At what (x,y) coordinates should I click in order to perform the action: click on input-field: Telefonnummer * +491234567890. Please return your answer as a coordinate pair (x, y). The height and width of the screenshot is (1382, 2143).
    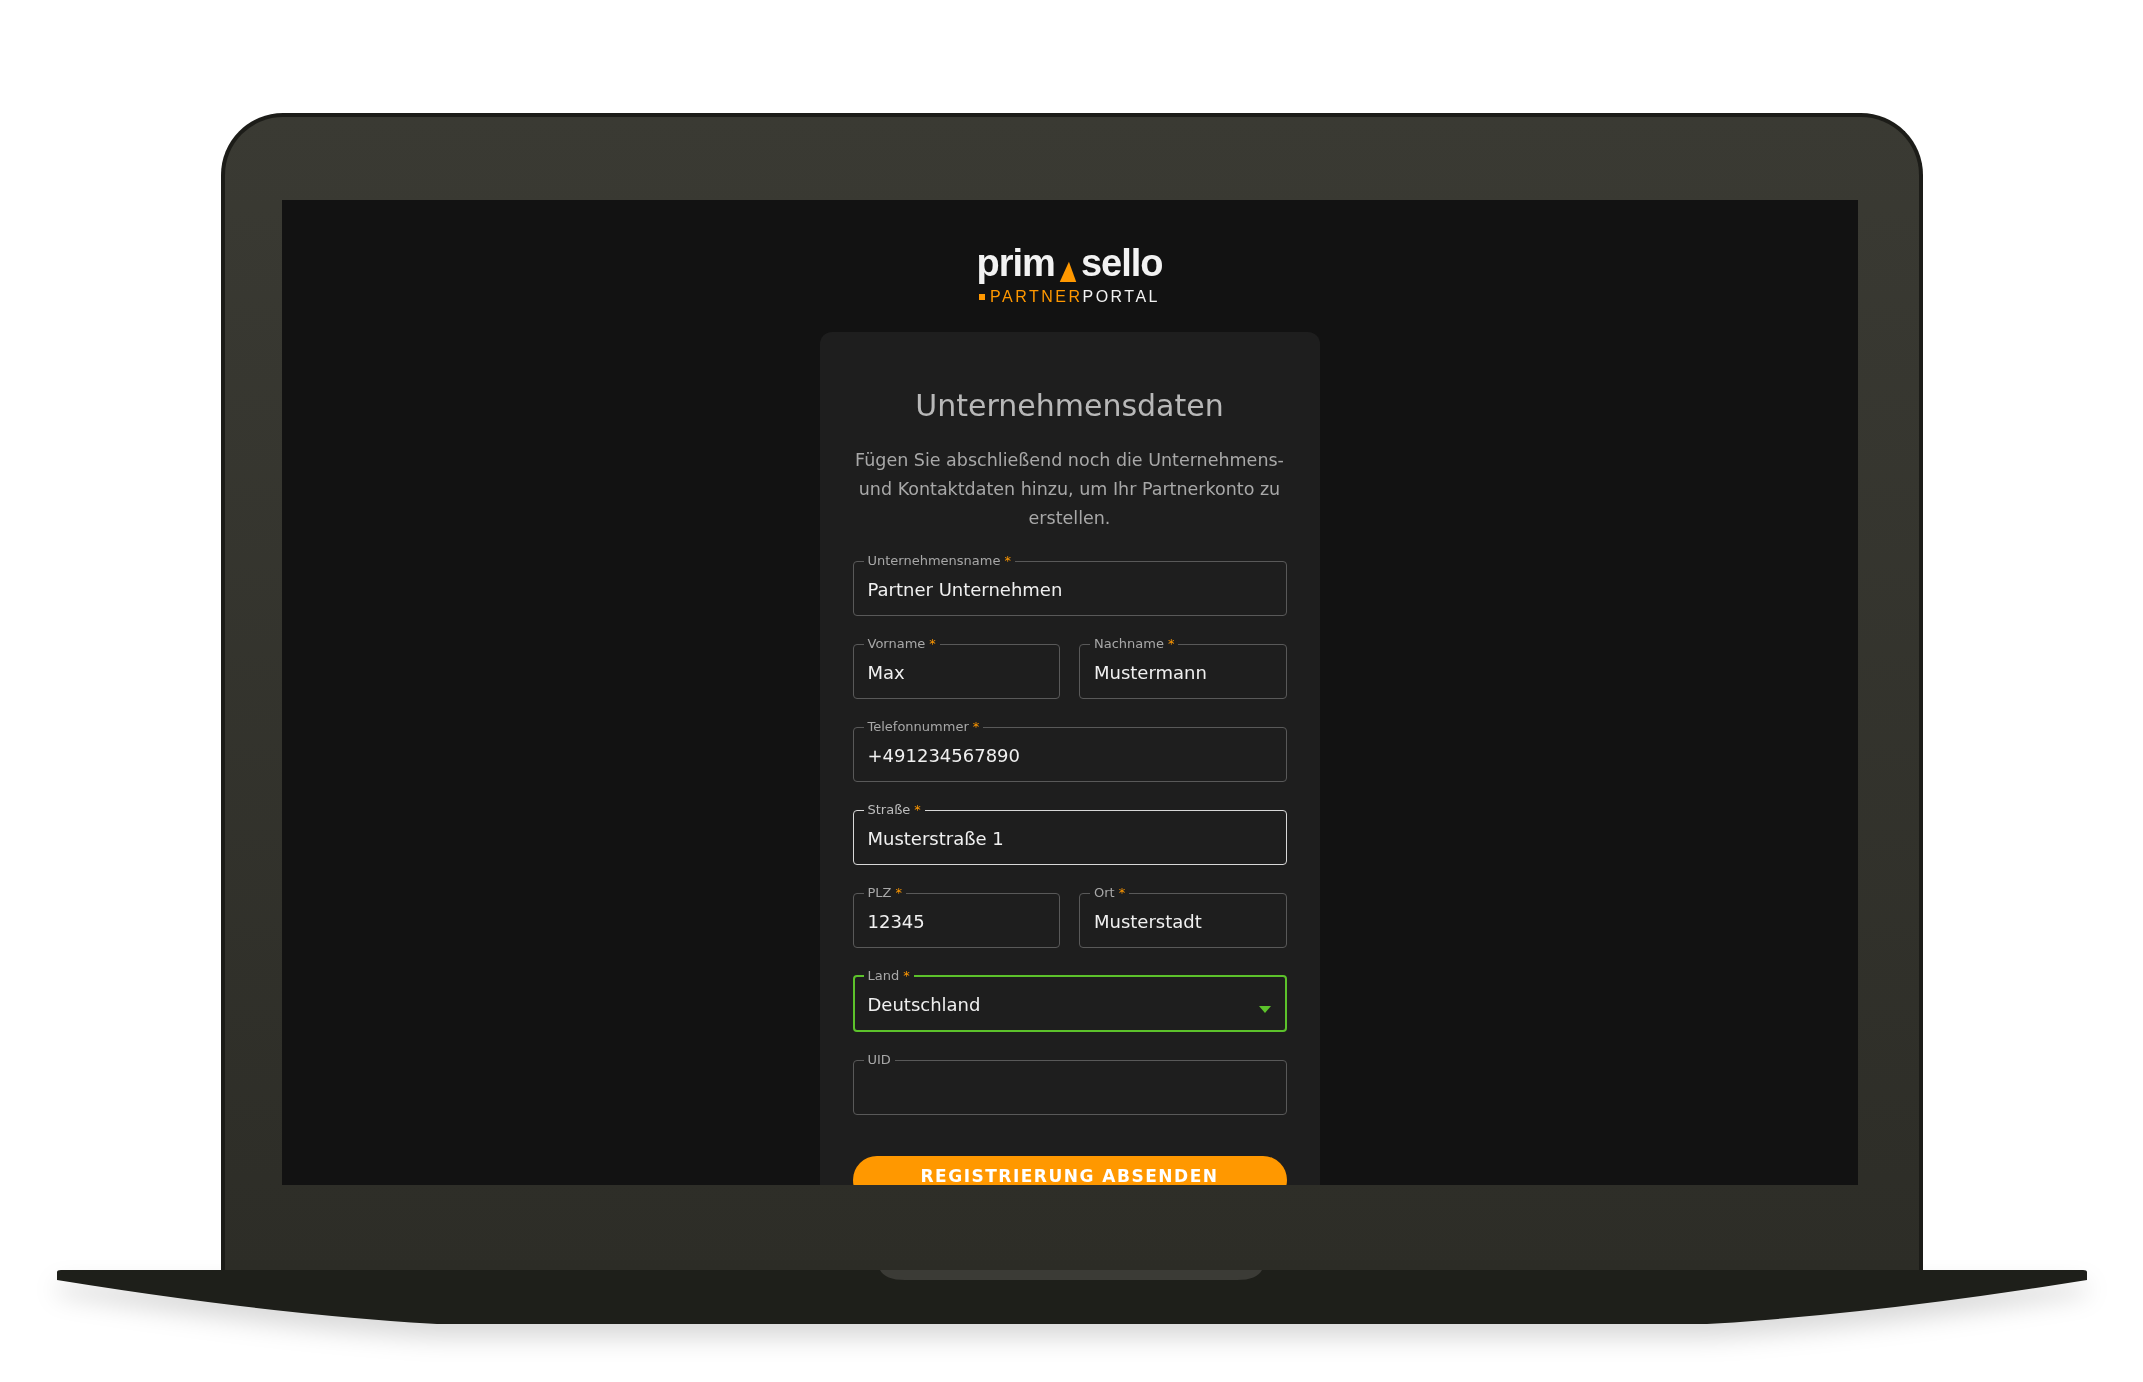
    Looking at the image, I should click on (1069, 750).